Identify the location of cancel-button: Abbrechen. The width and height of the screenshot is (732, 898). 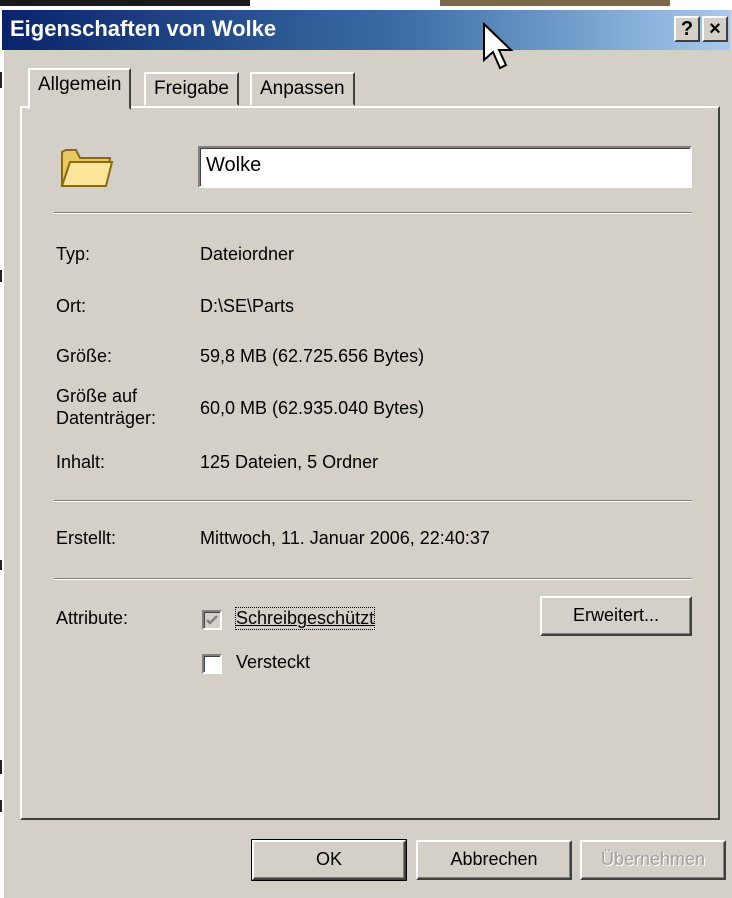
(494, 860).